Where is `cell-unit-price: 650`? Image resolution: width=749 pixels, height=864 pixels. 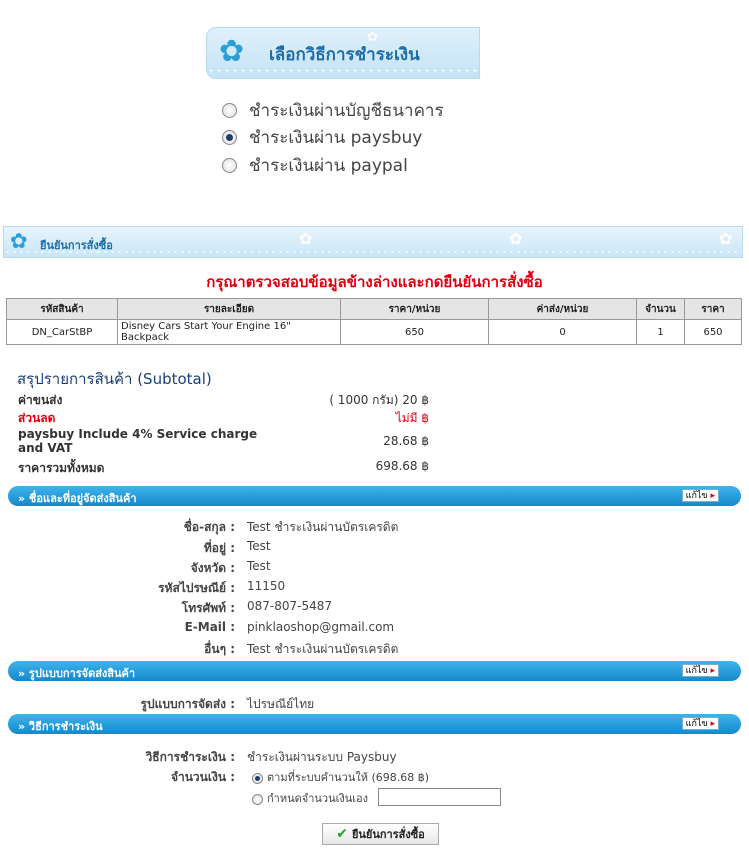
cell-unit-price: 650 is located at coordinates (414, 332).